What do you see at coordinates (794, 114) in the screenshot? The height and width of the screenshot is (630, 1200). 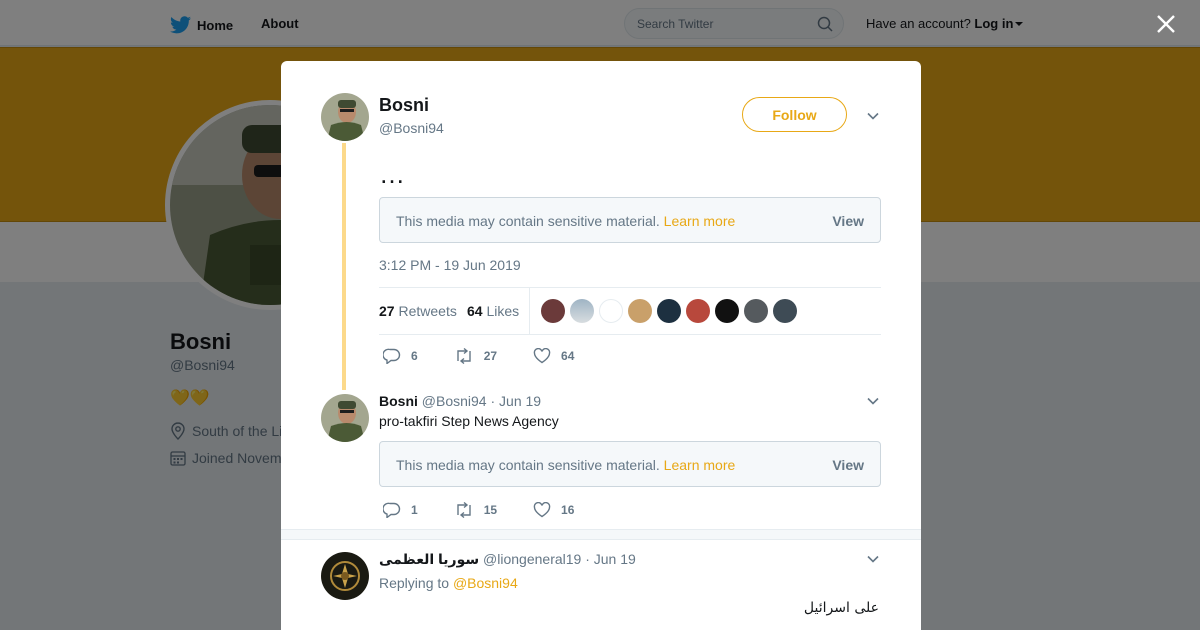 I see `follow-button: Follow` at bounding box center [794, 114].